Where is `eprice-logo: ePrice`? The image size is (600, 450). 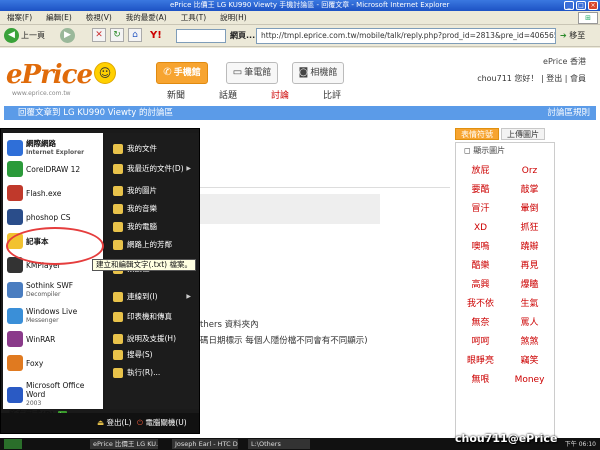 eprice-logo: ePrice is located at coordinates (49, 75).